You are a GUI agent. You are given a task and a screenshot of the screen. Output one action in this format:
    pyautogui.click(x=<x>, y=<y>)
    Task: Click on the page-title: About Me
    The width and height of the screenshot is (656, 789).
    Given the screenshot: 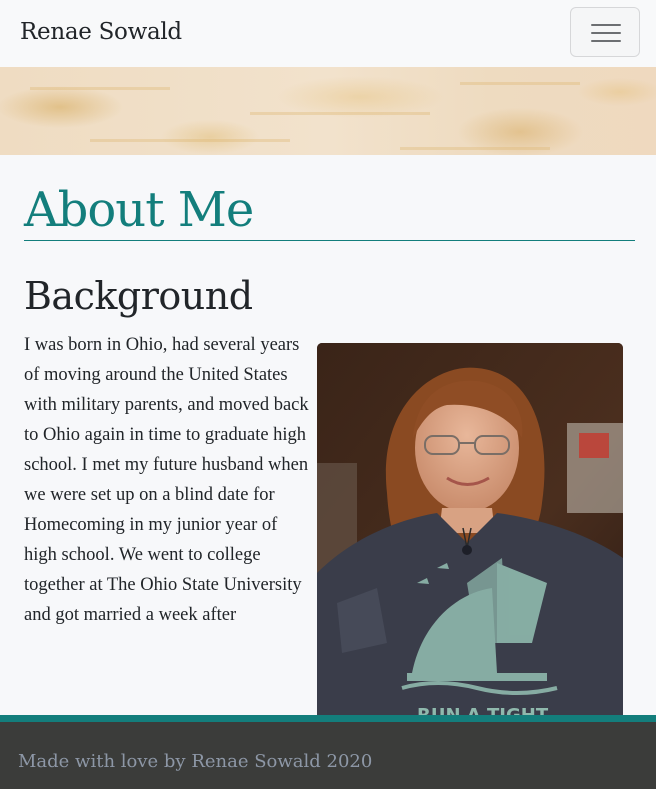 What is the action you would take?
    pyautogui.click(x=139, y=210)
    